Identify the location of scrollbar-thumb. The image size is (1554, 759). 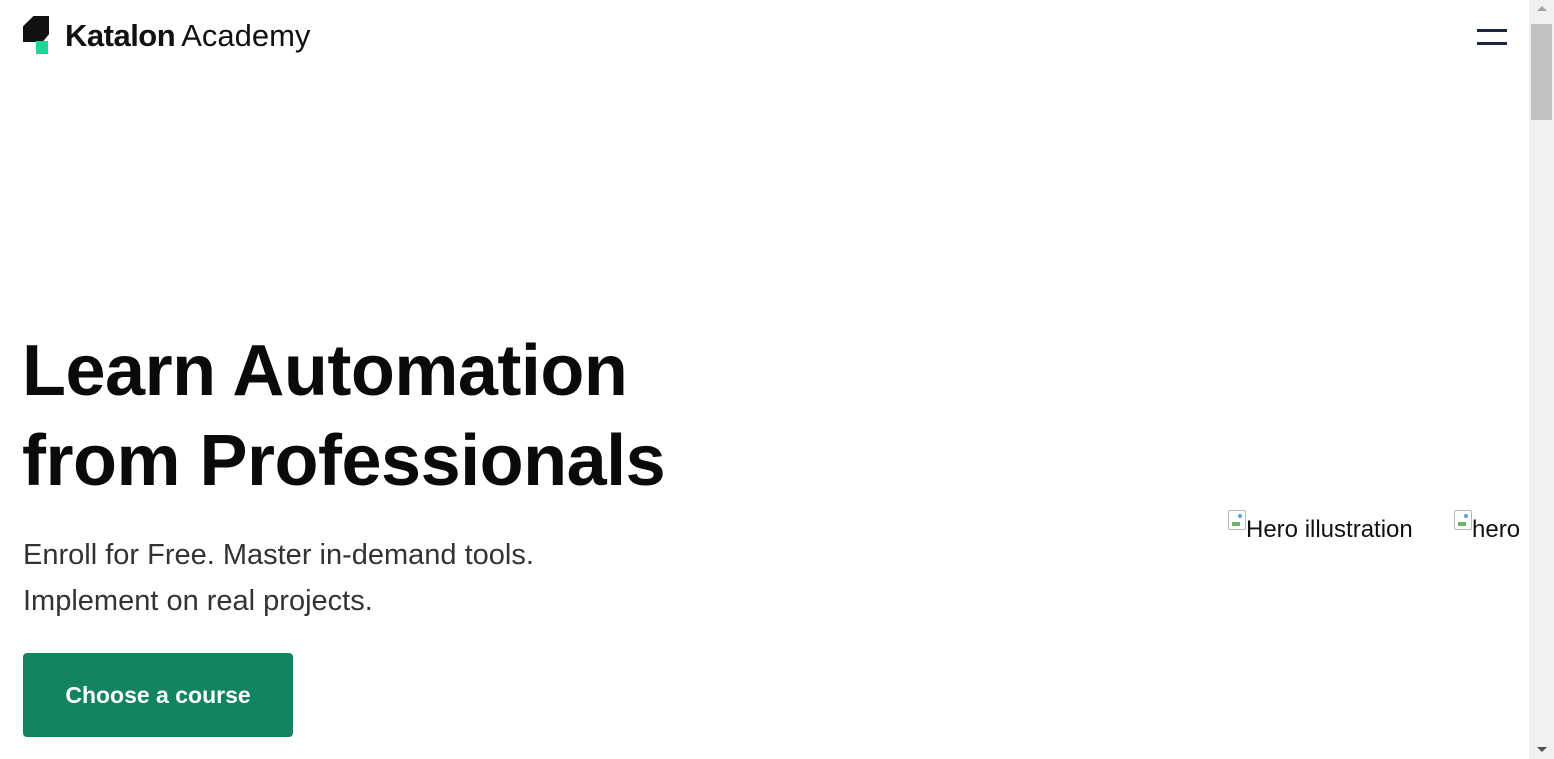
(1541, 72).